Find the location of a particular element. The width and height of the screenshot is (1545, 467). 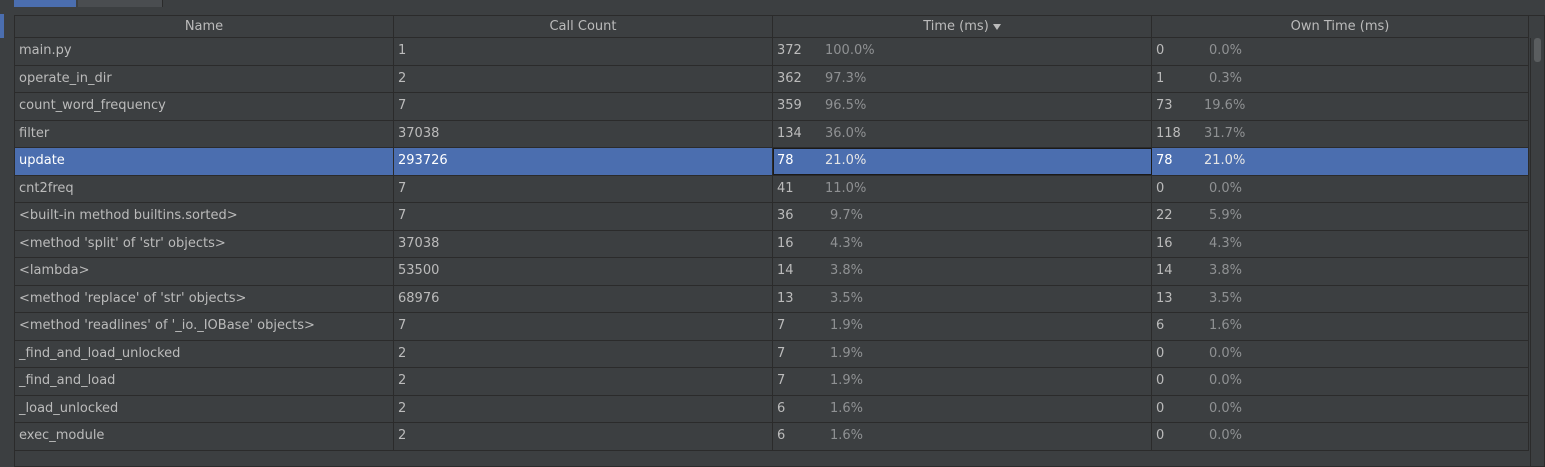

table-row: filter 37038 134 36.0% 118 31.7% is located at coordinates (772, 134).